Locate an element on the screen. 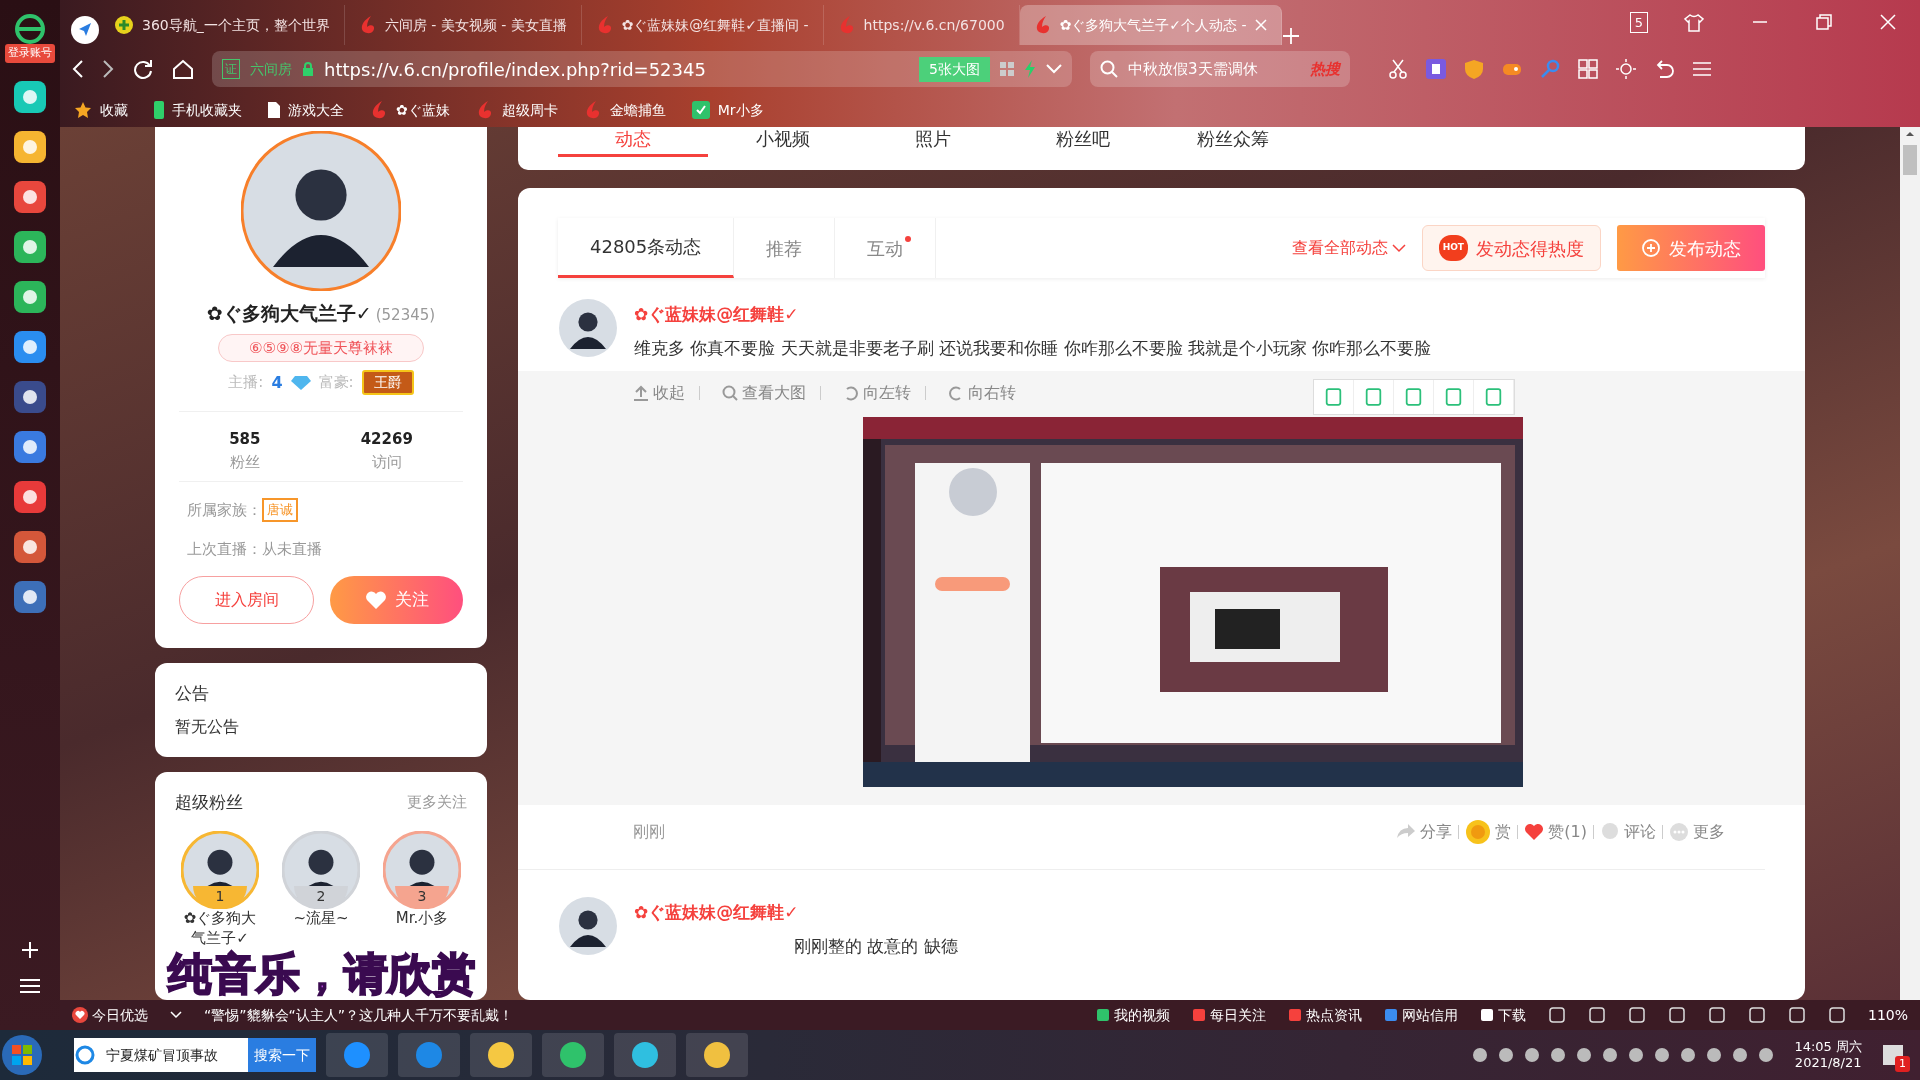  feed-tab: 42805条动态 is located at coordinates (646, 248).